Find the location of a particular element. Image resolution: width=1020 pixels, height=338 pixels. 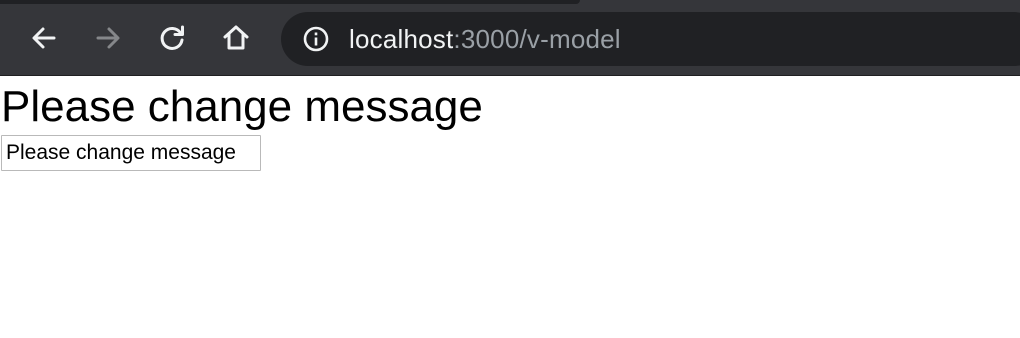

reload-button is located at coordinates (172, 38).